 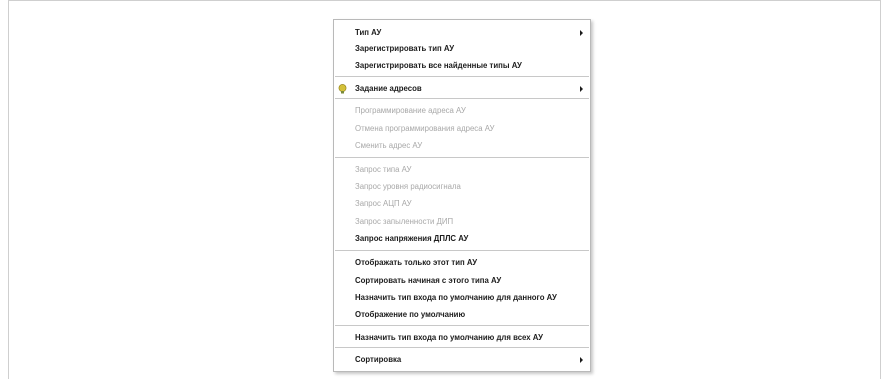 I want to click on menu-item-default-display: Отображение по умолчанию, so click(x=462, y=315).